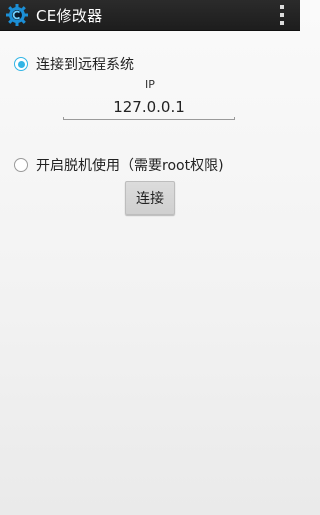  Describe the element at coordinates (130, 166) in the screenshot. I see `offline-mode-label: 开启脱机使用（需要root权限)` at that location.